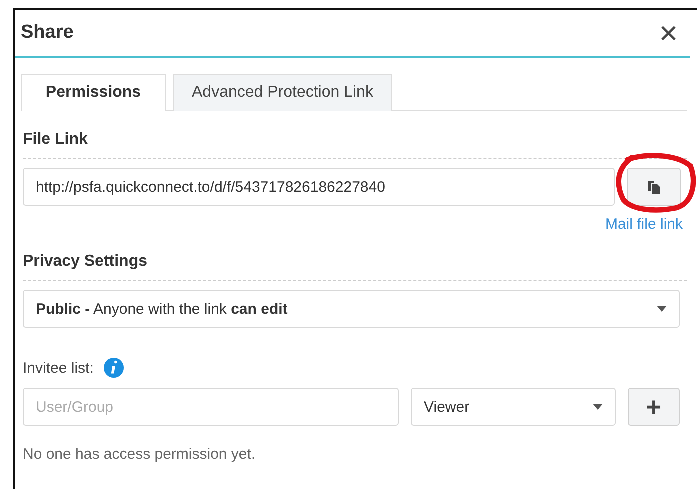  Describe the element at coordinates (674, 33) in the screenshot. I see `close-button: ×` at that location.